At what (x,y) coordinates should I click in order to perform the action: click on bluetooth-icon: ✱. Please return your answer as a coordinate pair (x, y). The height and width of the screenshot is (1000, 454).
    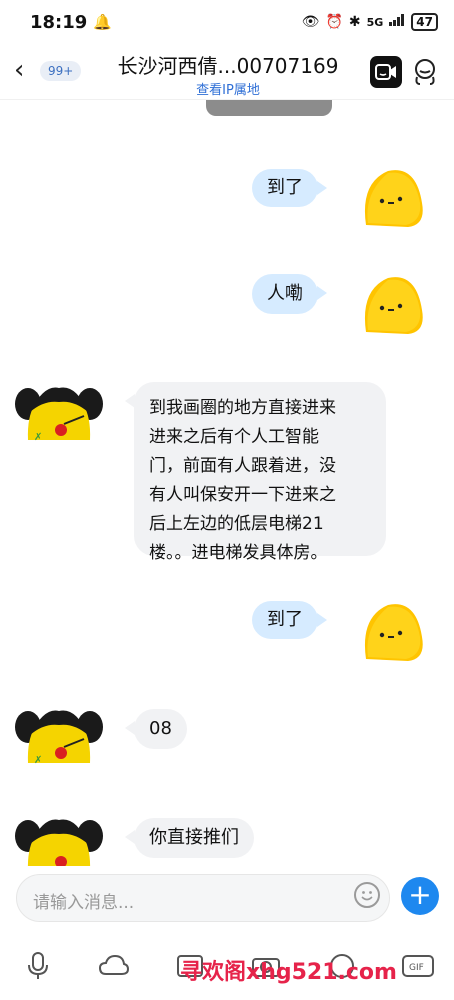
    Looking at the image, I should click on (354, 22).